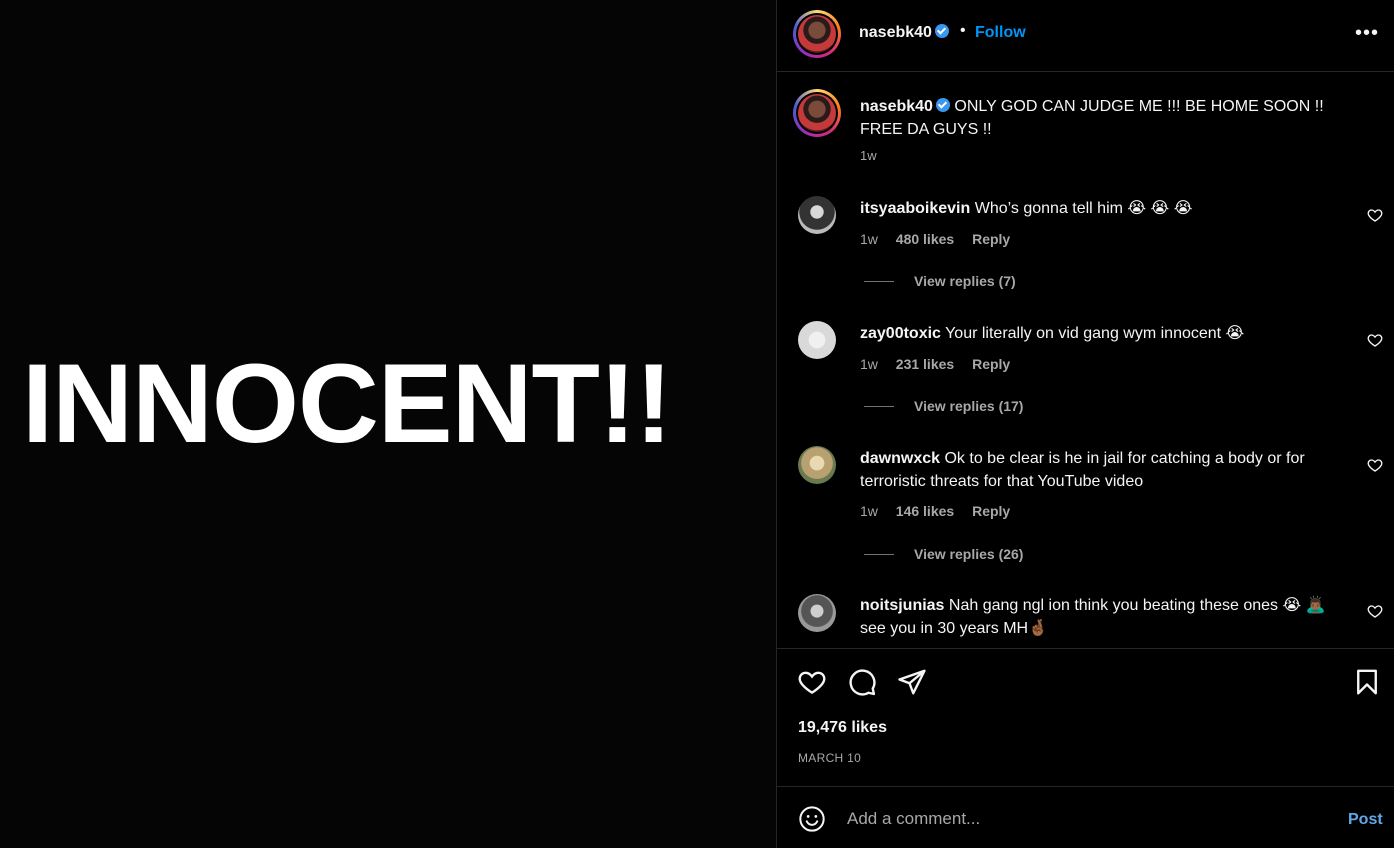 This screenshot has height=848, width=1394. Describe the element at coordinates (900, 333) in the screenshot. I see `comment-username: zay00toxic` at that location.